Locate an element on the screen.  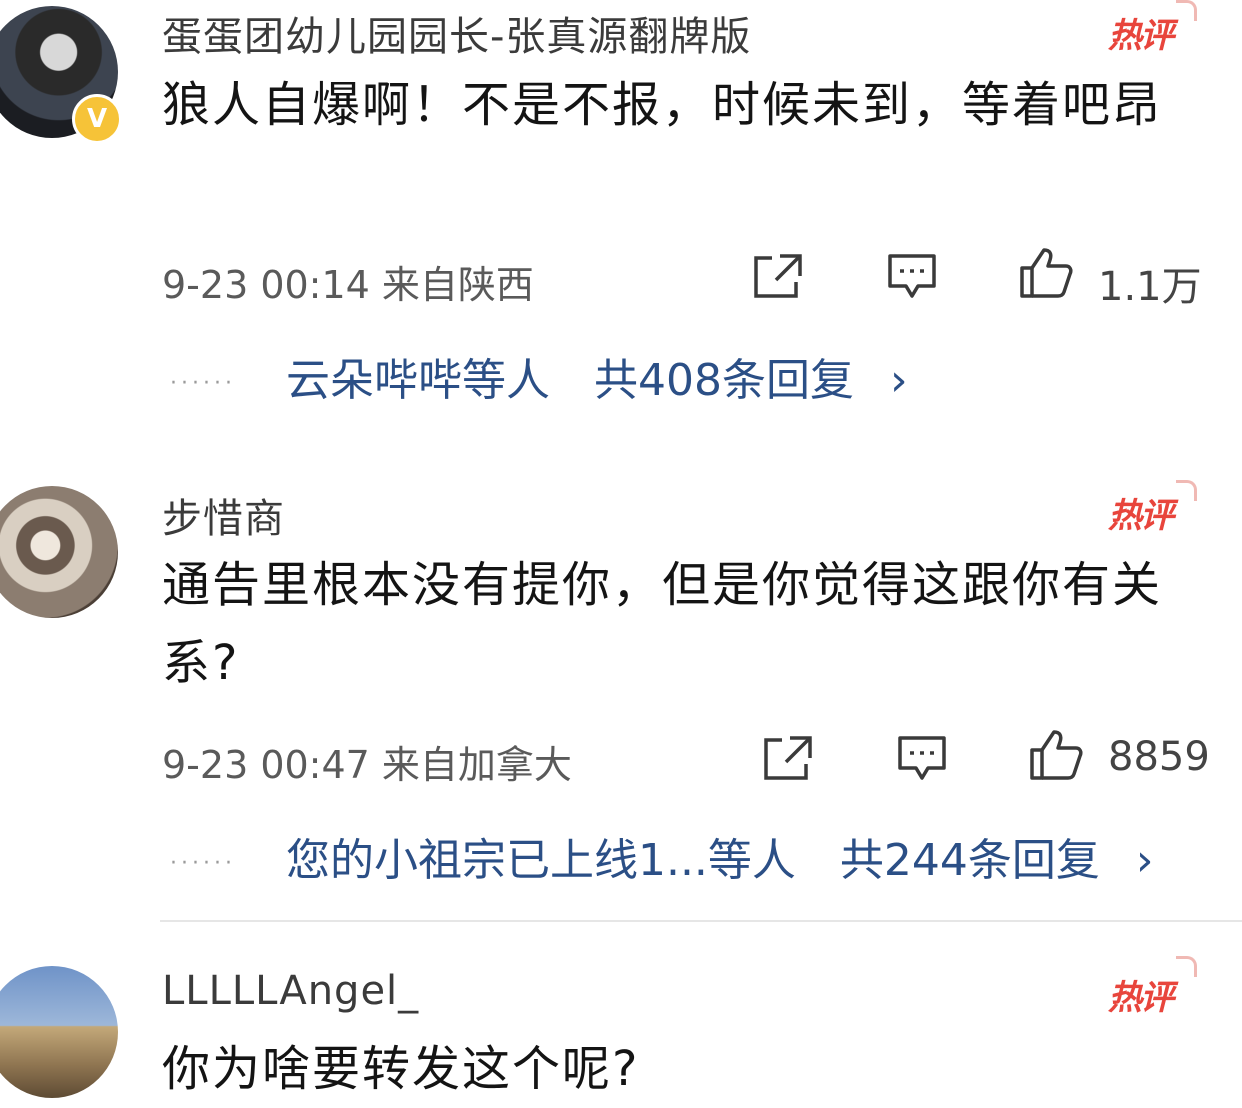
like-count: 1.1万 is located at coordinates (1150, 287).